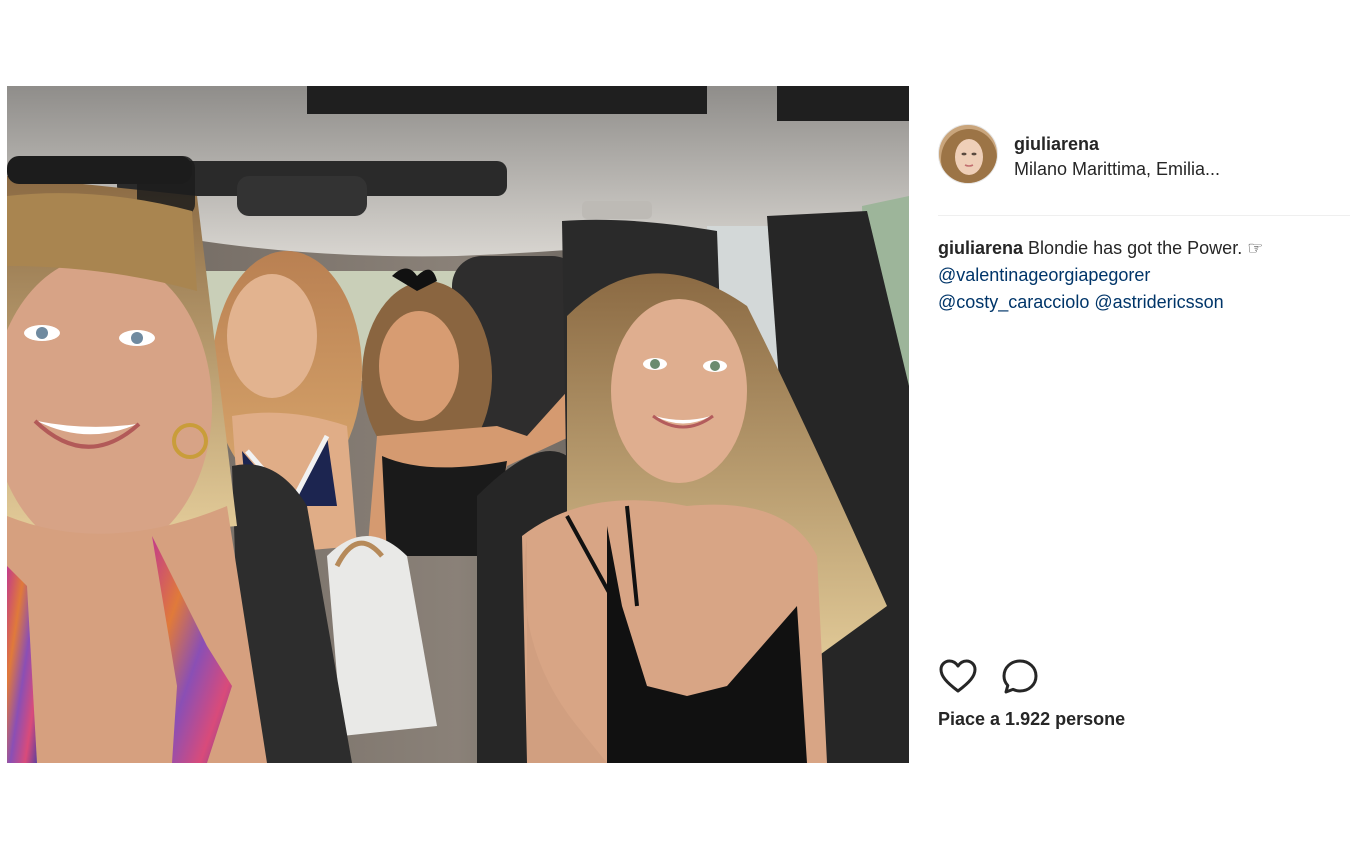  I want to click on heart-icon, so click(958, 676).